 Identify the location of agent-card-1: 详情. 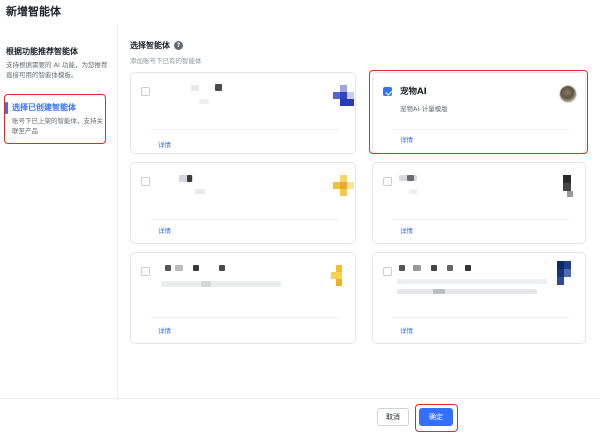
(243, 113).